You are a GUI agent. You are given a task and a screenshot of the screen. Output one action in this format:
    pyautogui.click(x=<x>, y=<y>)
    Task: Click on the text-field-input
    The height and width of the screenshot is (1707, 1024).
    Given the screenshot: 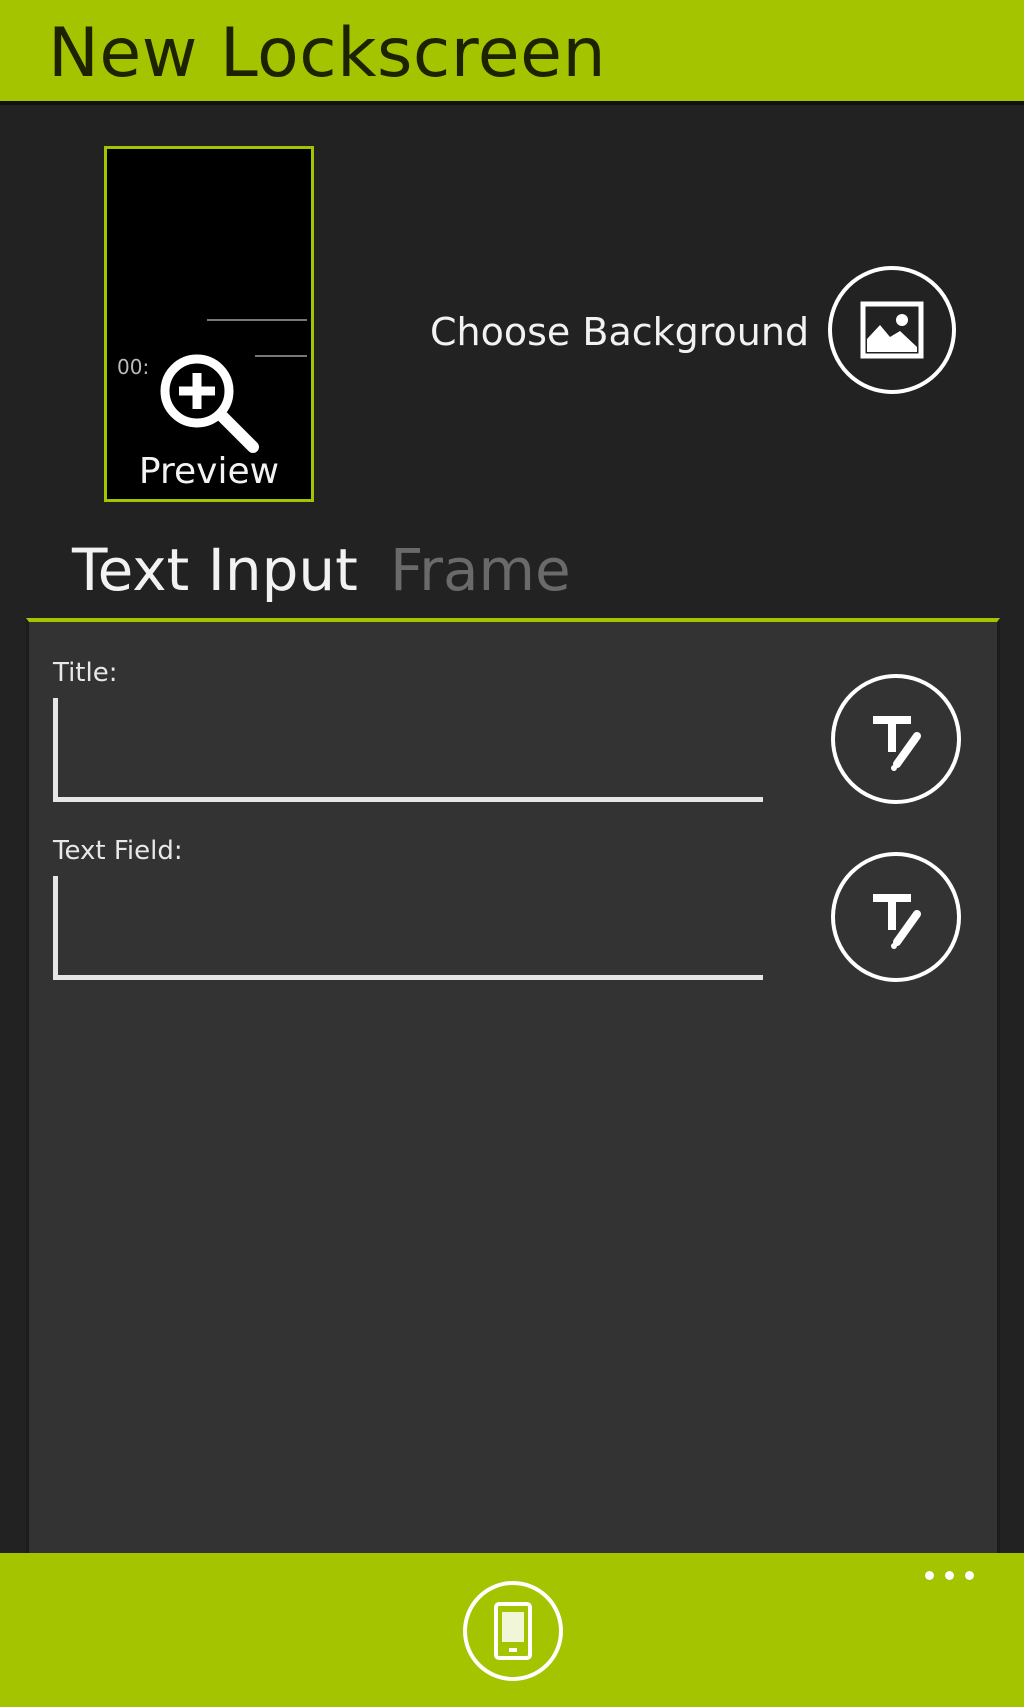 What is the action you would take?
    pyautogui.click(x=408, y=928)
    